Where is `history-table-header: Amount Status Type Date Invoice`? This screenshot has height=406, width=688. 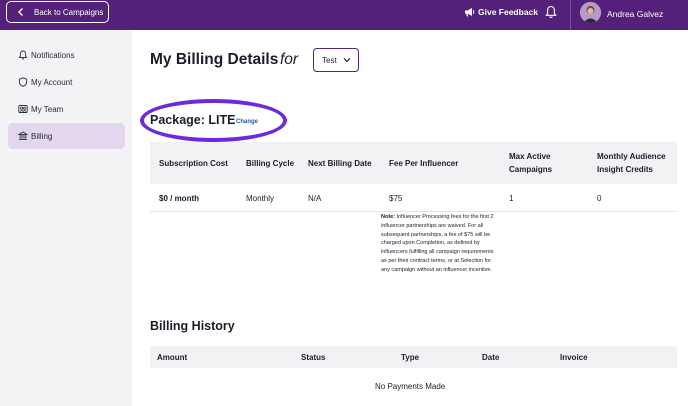 history-table-header: Amount Status Type Date Invoice is located at coordinates (413, 357).